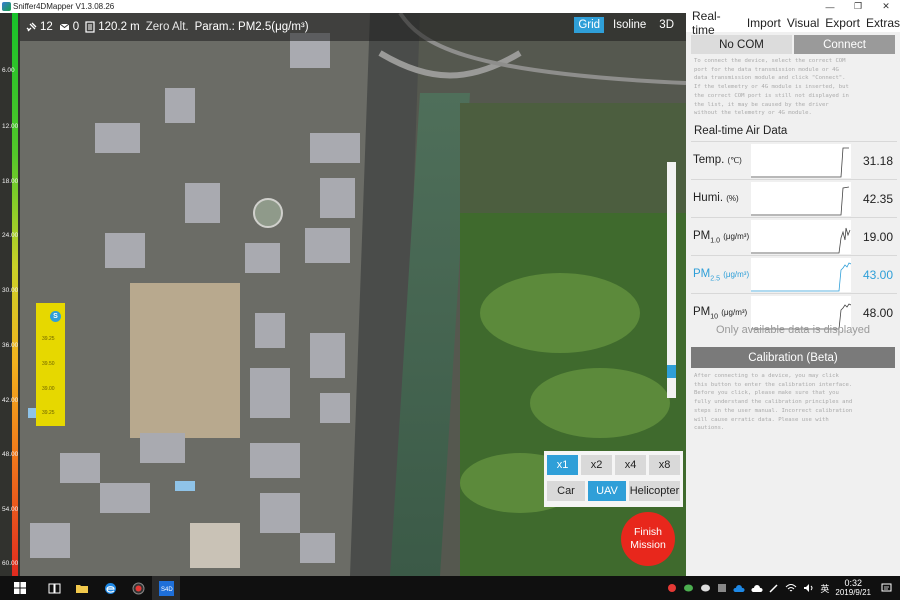  What do you see at coordinates (877, 313) in the screenshot?
I see `air-data-value: 48.00` at bounding box center [877, 313].